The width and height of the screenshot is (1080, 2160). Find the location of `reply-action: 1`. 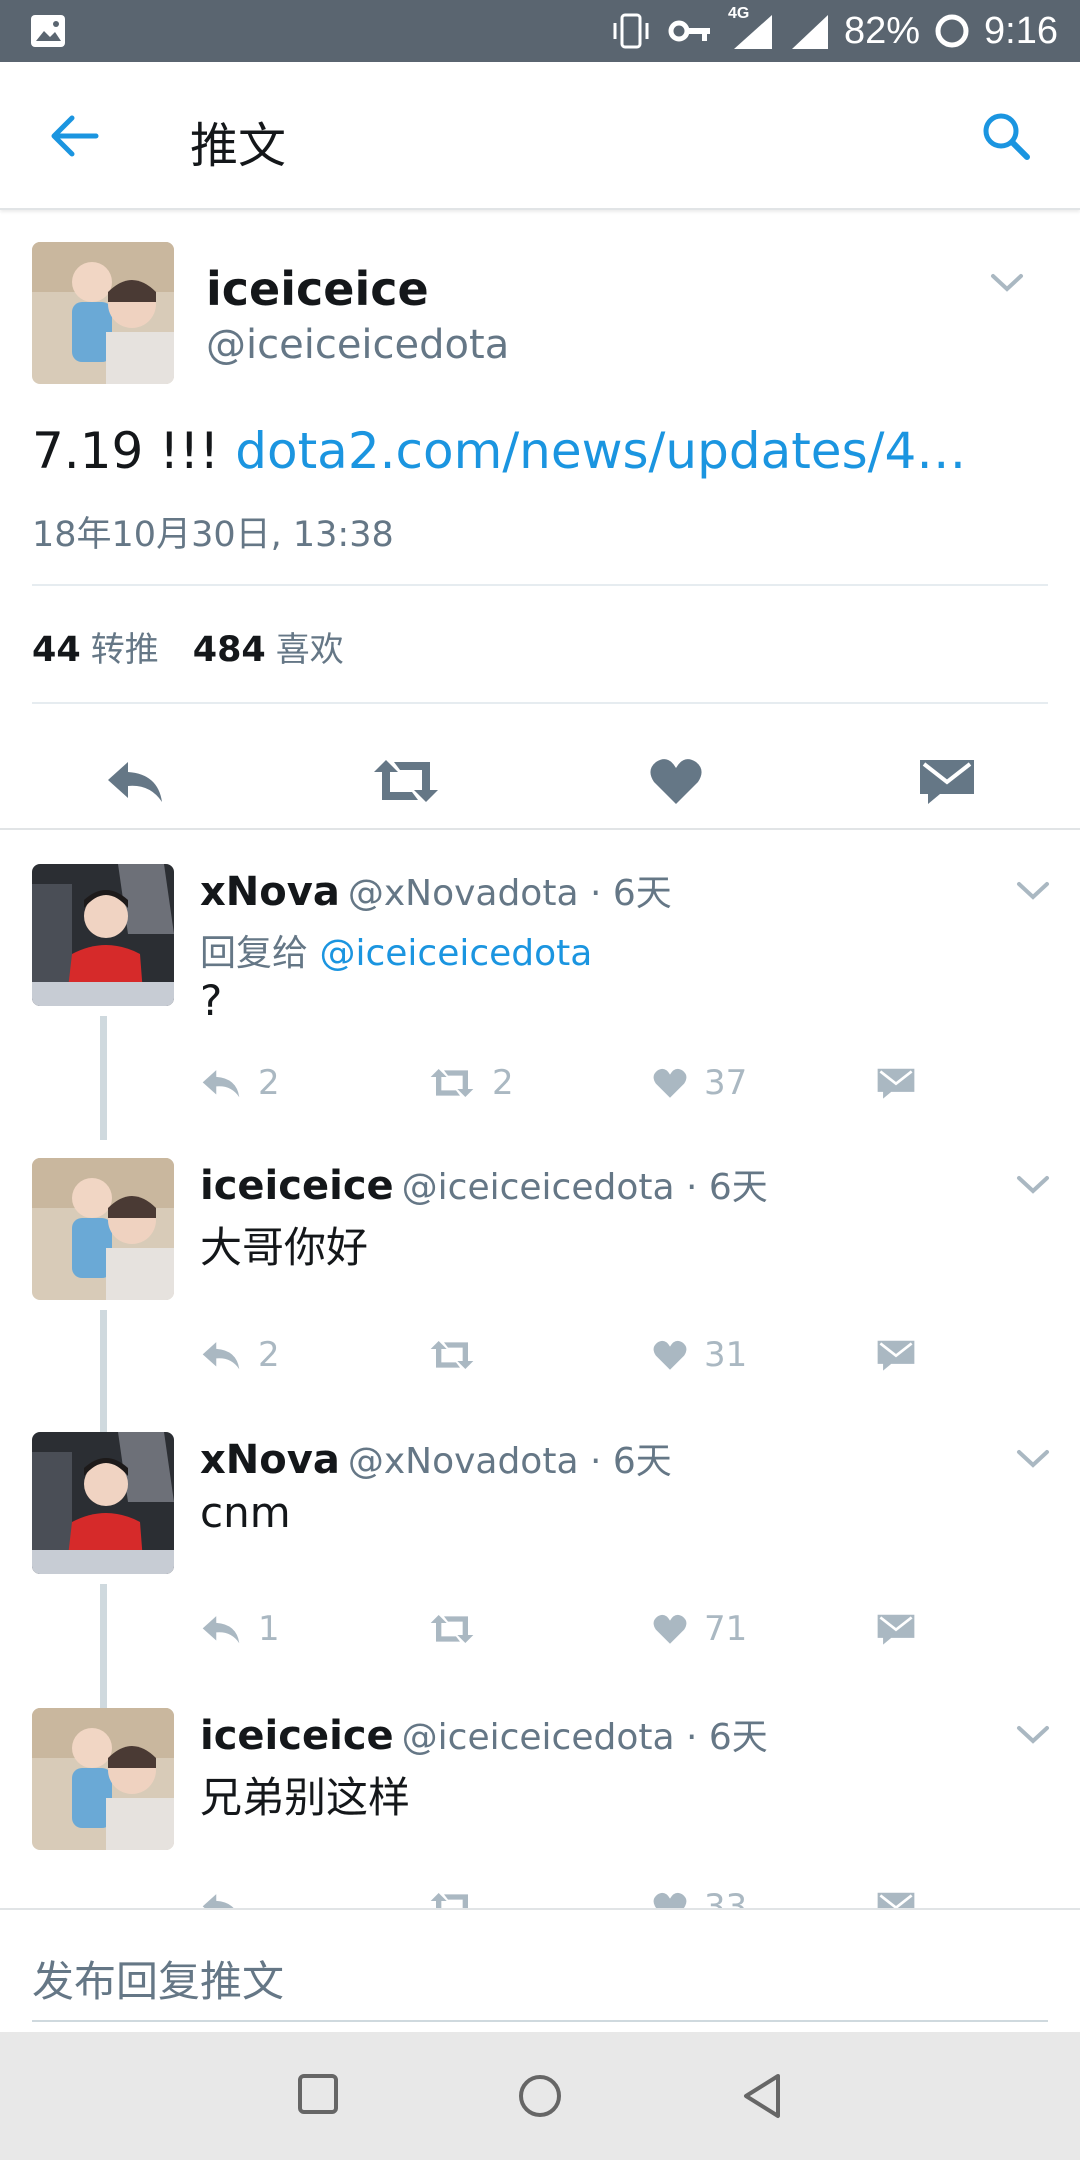

reply-action: 1 is located at coordinates (240, 1629).